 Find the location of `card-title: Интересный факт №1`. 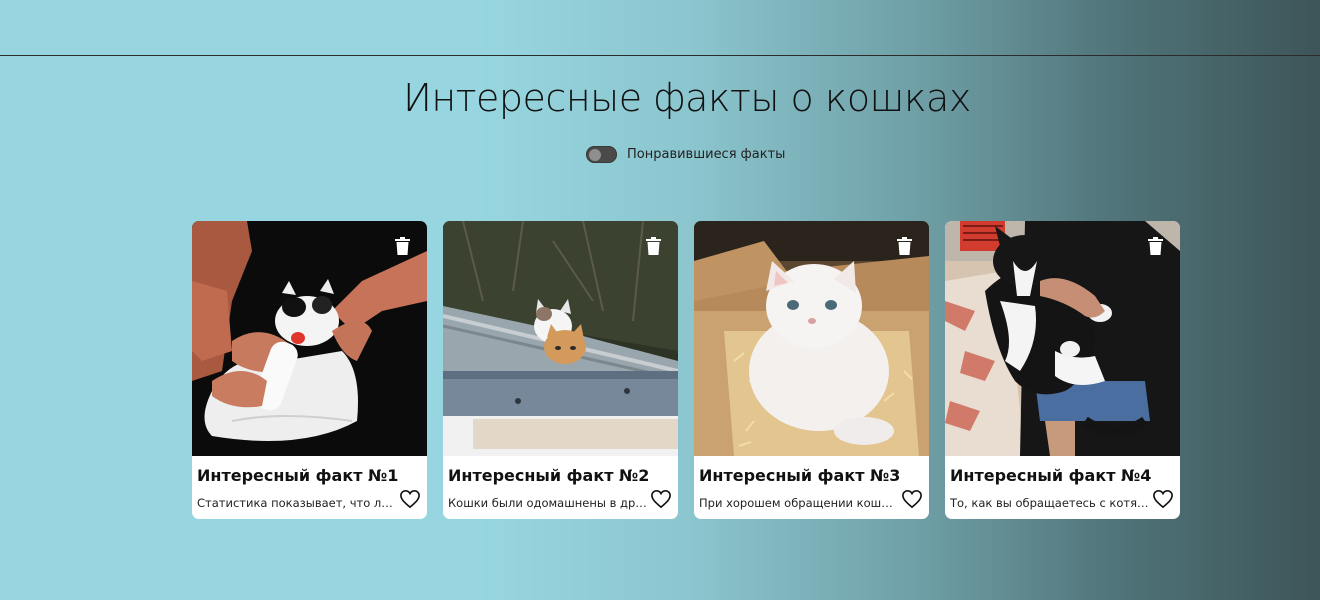

card-title: Интересный факт №1 is located at coordinates (298, 475).